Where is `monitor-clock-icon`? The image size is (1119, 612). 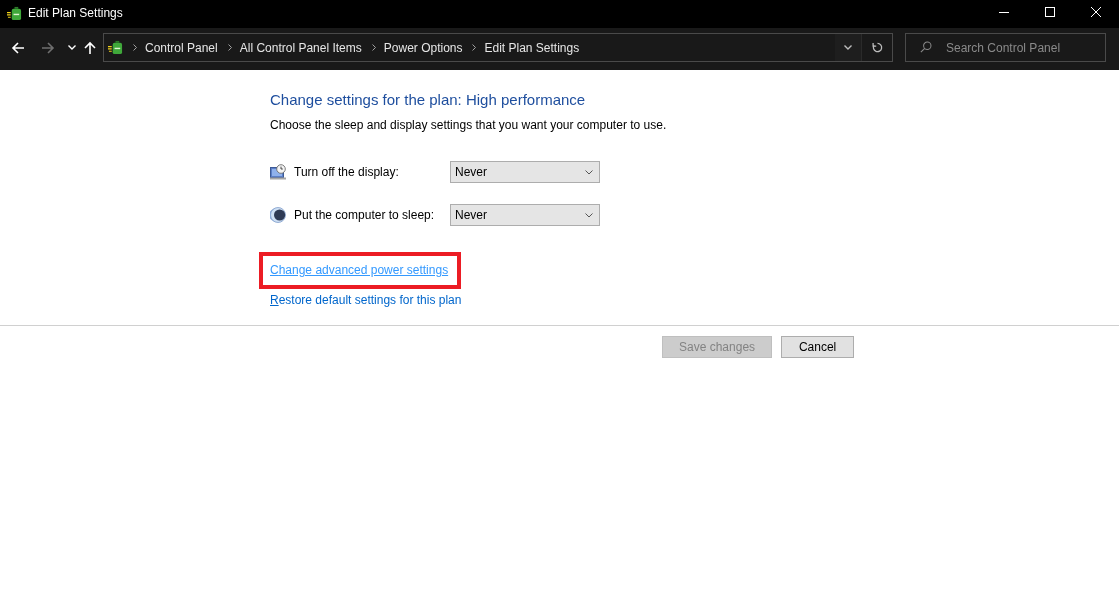 monitor-clock-icon is located at coordinates (278, 172).